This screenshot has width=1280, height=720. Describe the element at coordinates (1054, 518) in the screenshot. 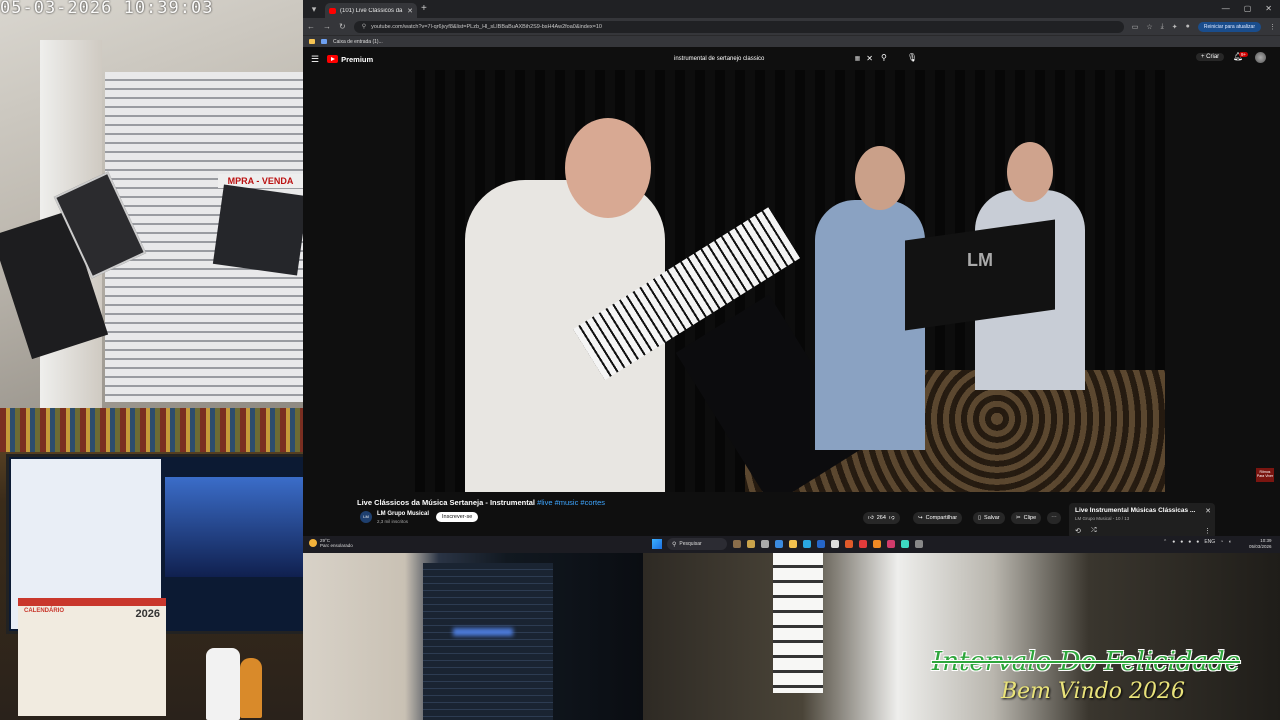

I see `more-actions-icon: ⋯` at that location.